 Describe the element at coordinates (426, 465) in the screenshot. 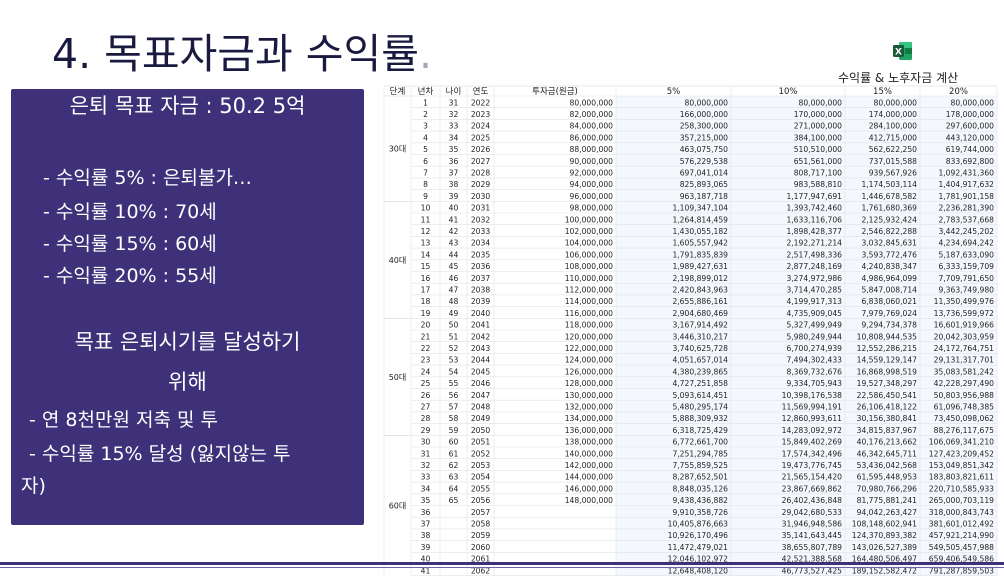

I see `table-cell: 32` at that location.